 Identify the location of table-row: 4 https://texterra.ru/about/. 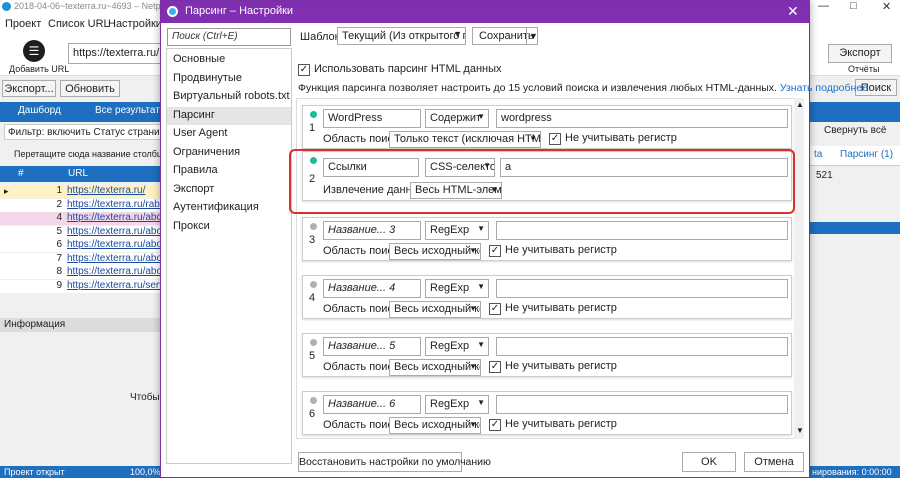
(83, 218).